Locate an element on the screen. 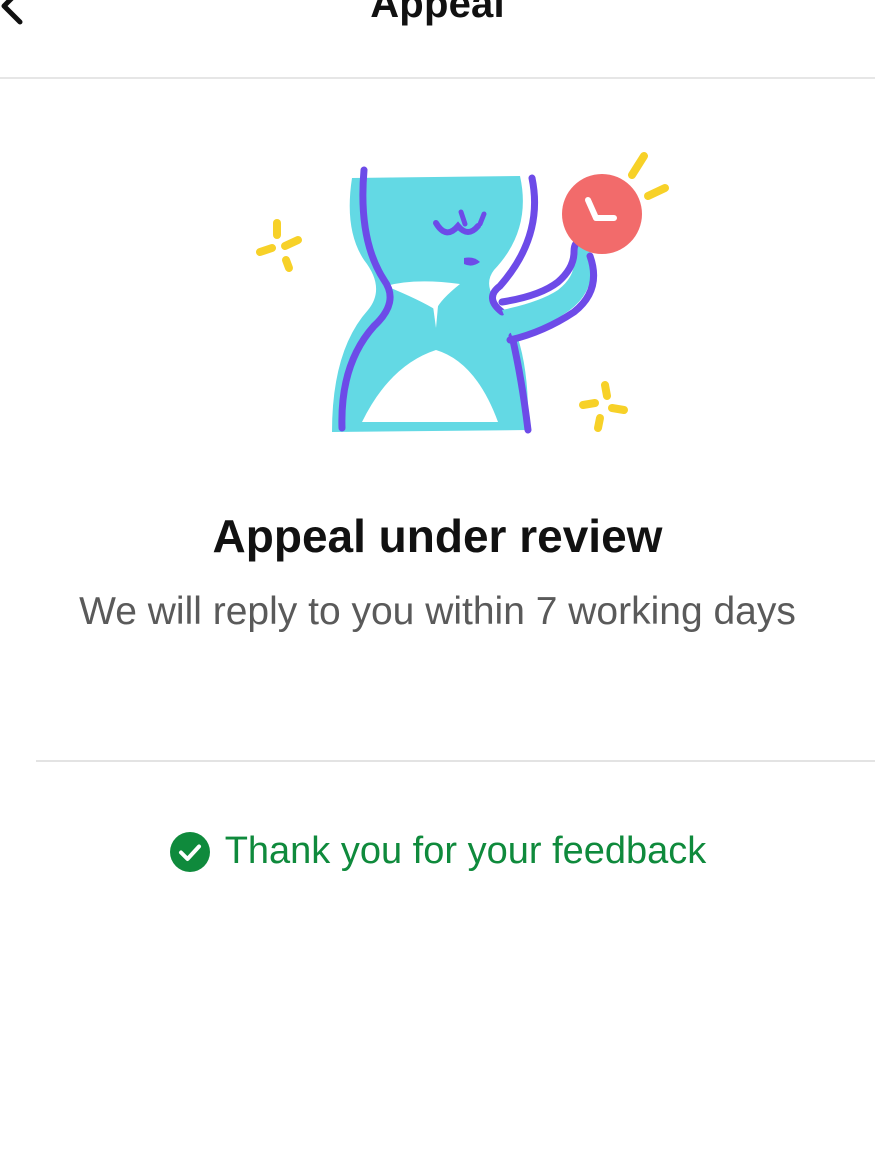 The height and width of the screenshot is (1167, 875). status-title: Appeal under review is located at coordinates (437, 536).